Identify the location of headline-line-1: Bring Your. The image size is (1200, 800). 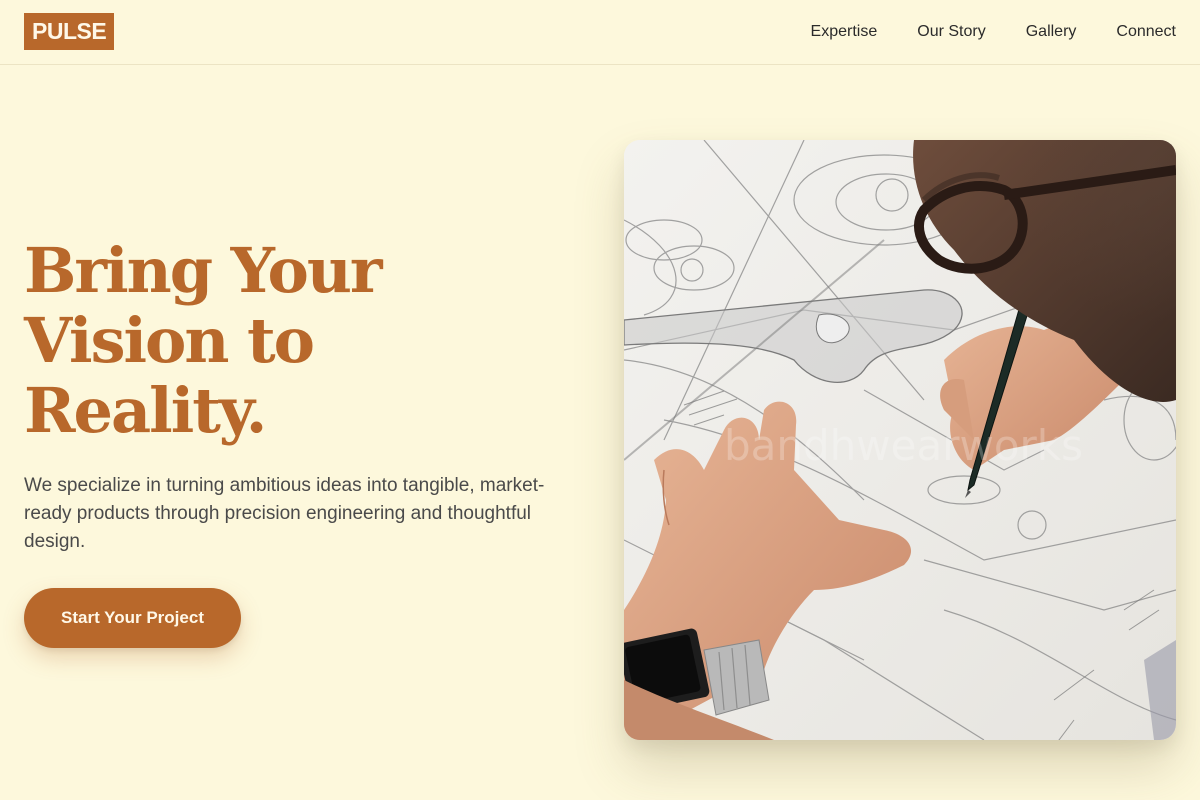
(203, 270).